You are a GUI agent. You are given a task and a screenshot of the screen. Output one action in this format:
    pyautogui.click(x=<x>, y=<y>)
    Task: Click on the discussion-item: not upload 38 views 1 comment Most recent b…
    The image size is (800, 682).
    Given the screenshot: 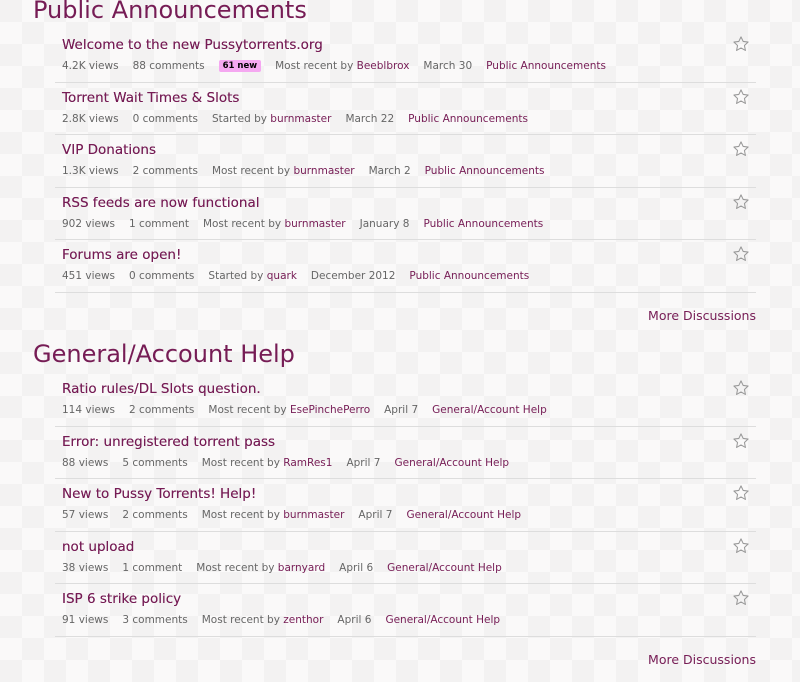 What is the action you would take?
    pyautogui.click(x=405, y=558)
    